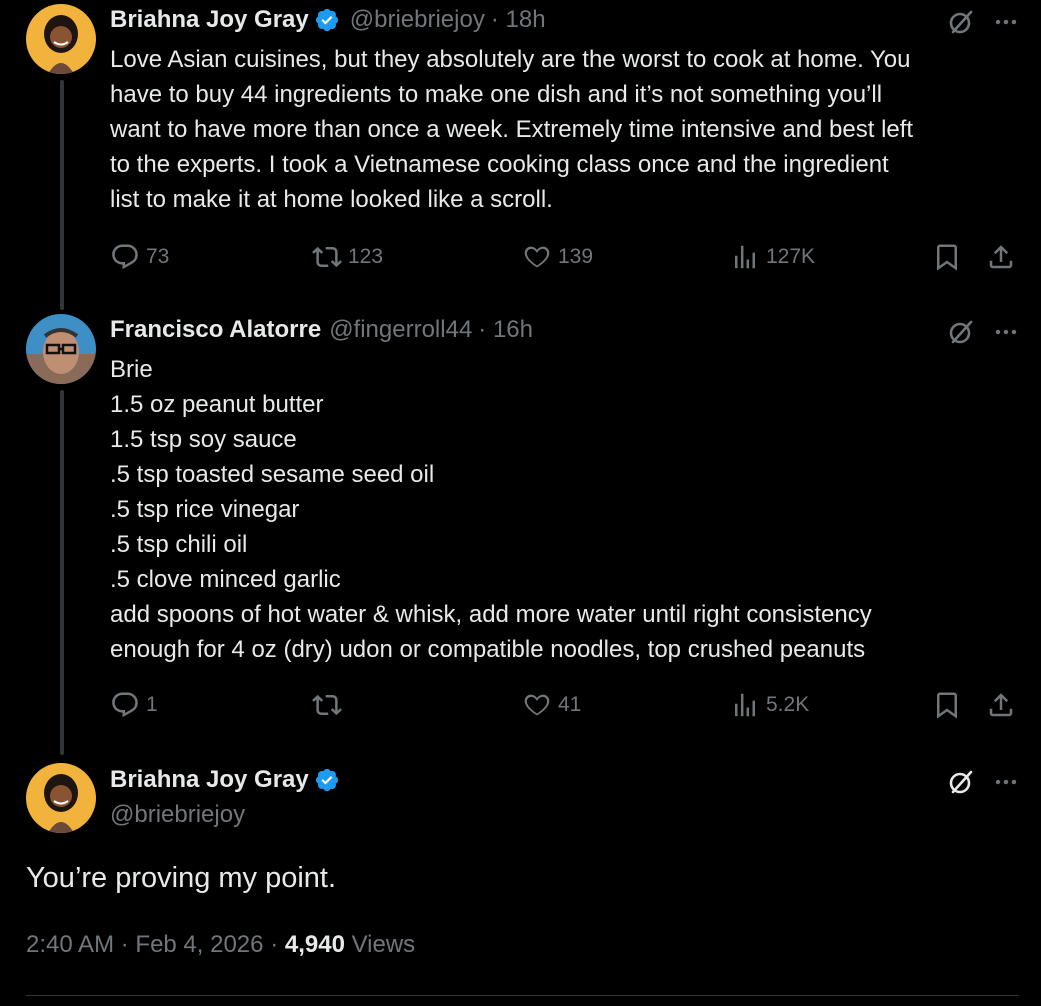 The image size is (1041, 1006). What do you see at coordinates (203, 439) in the screenshot?
I see `tweet-text-line: 1.5 tsp soy sauce` at bounding box center [203, 439].